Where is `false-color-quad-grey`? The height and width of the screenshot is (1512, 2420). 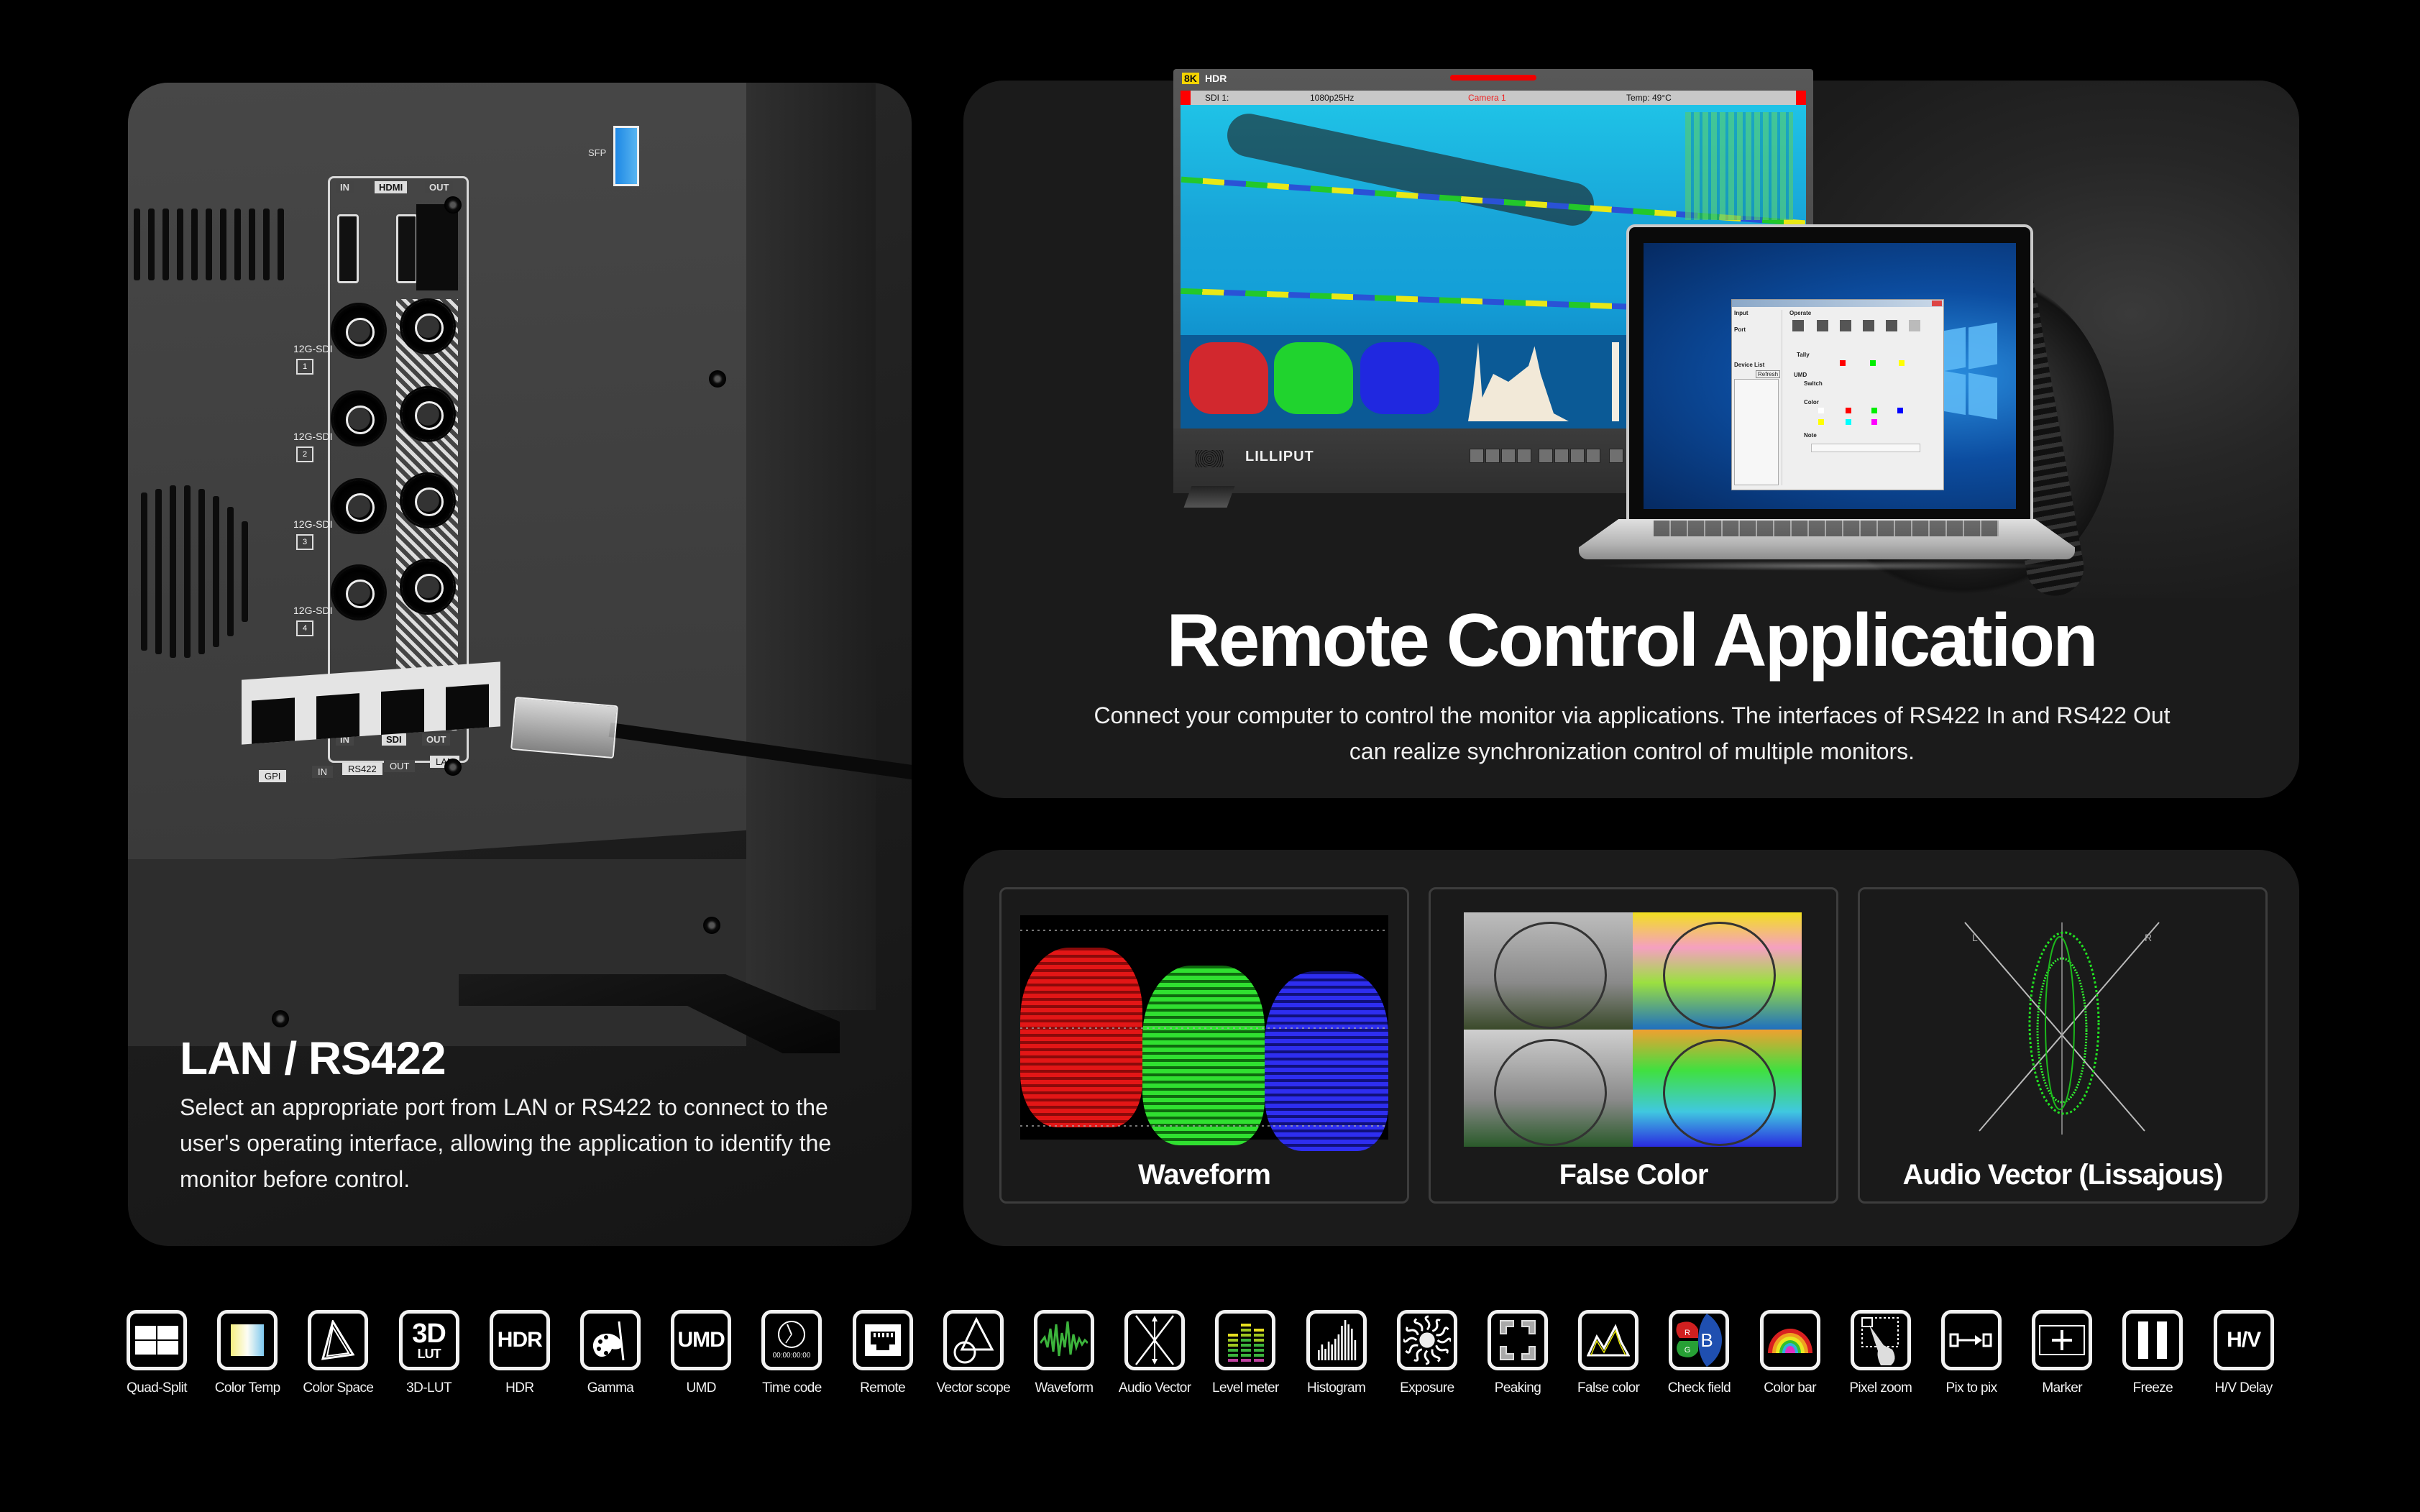
false-color-quad-grey is located at coordinates (1548, 1088).